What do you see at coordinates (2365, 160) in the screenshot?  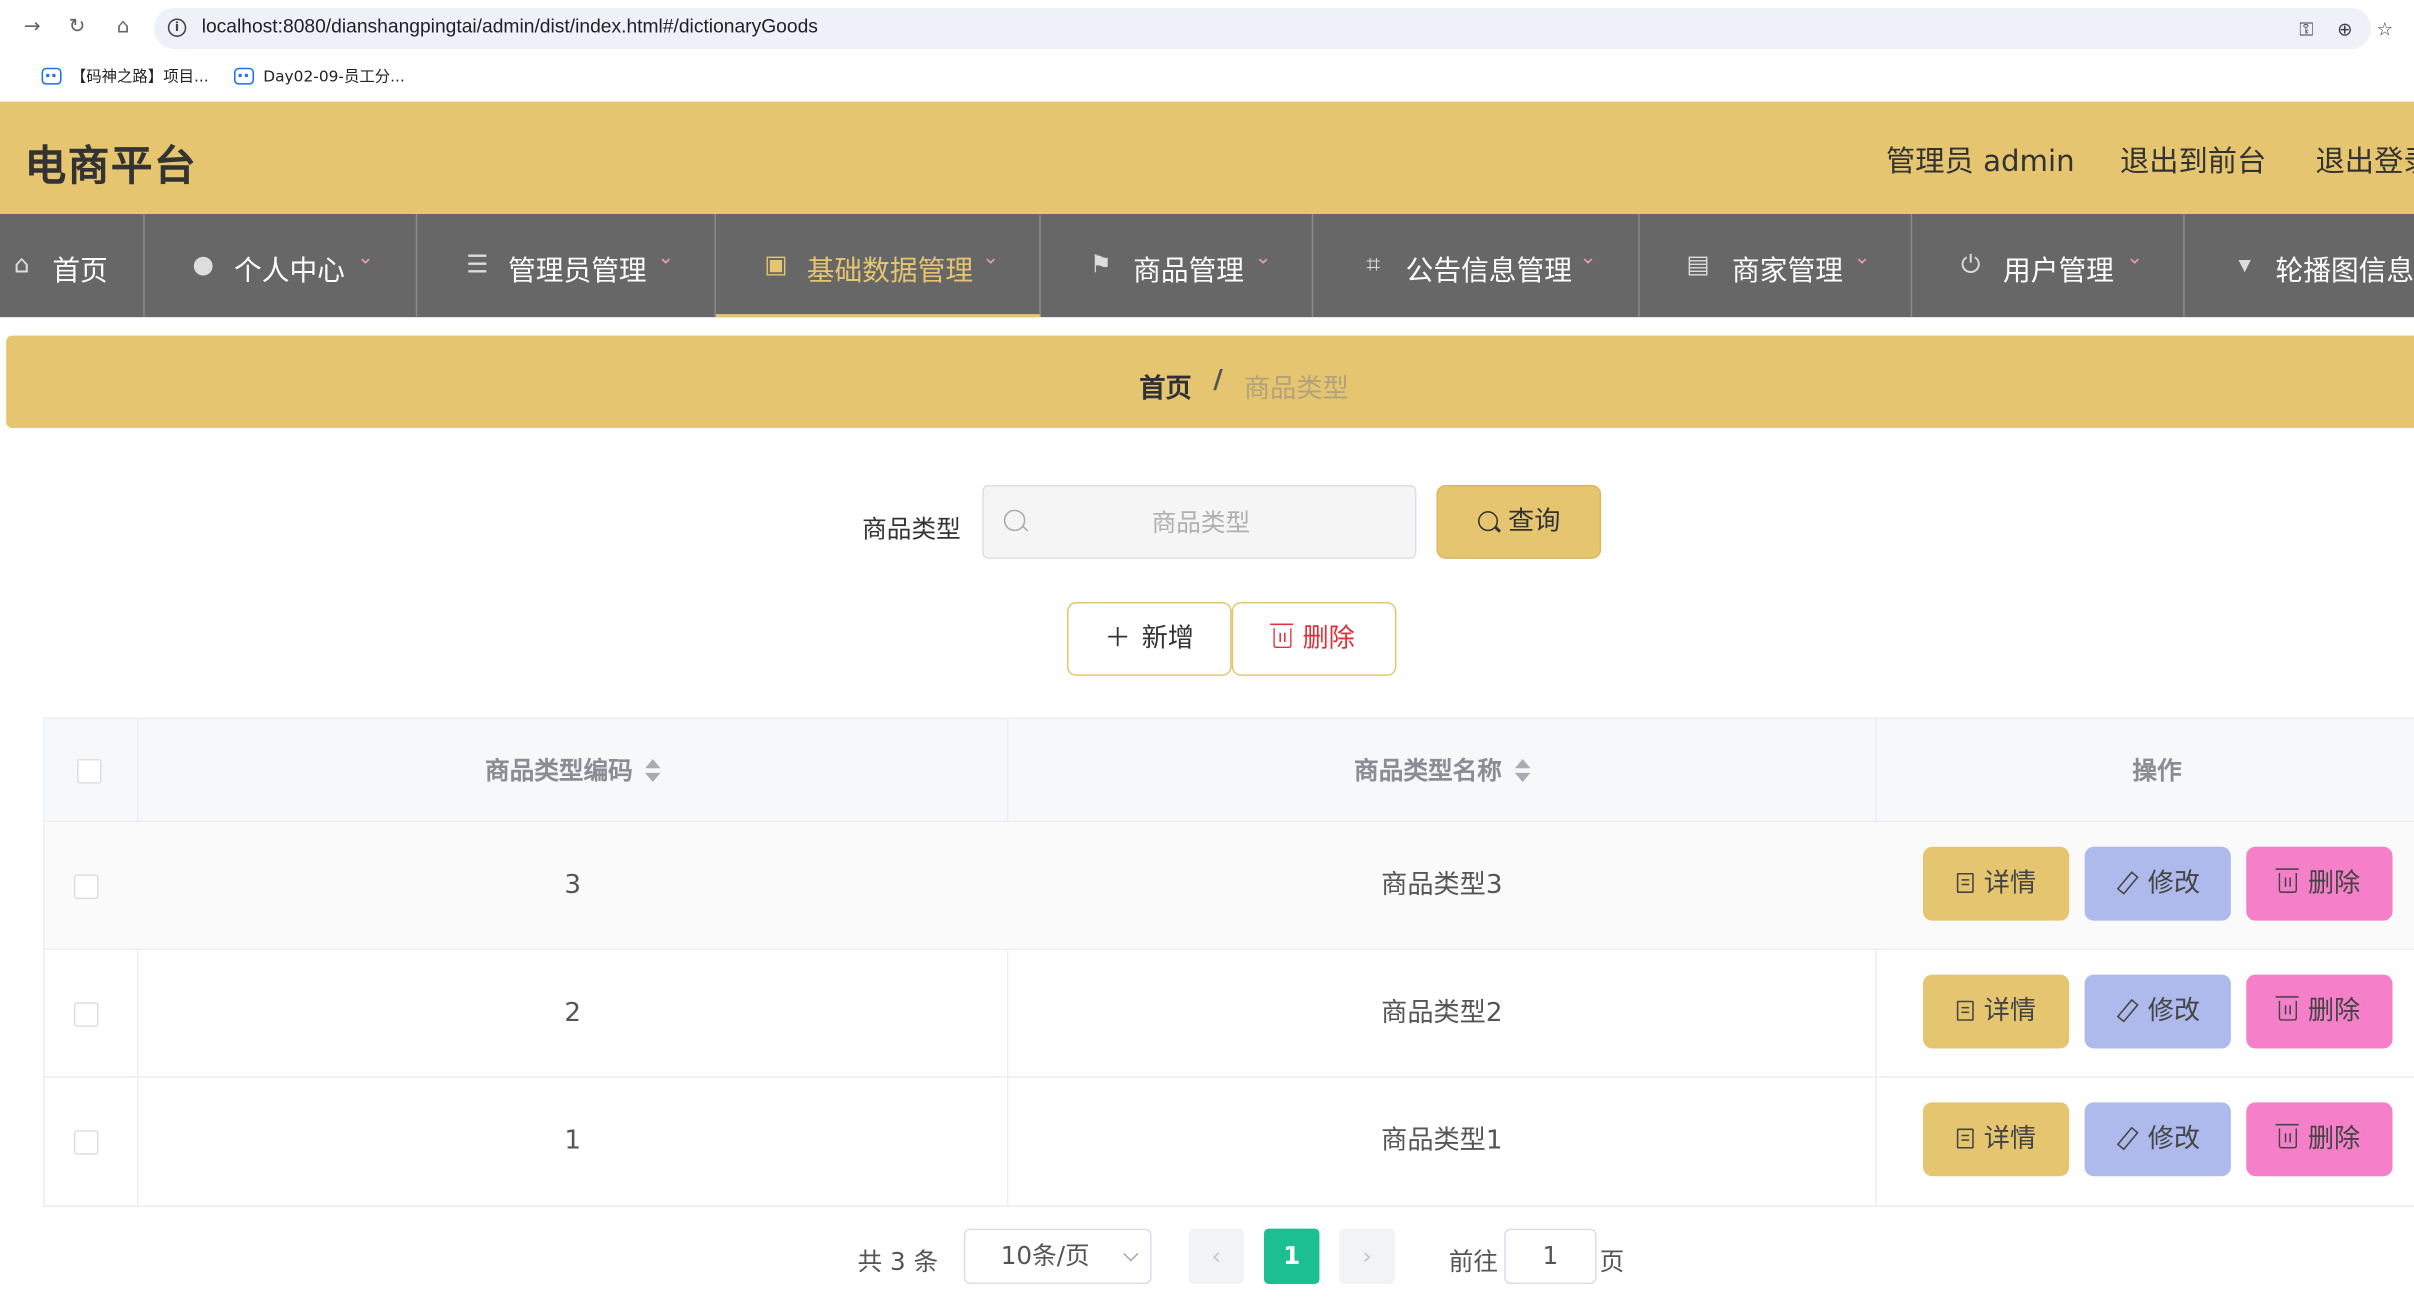 I see `logout-link: 退出登录` at bounding box center [2365, 160].